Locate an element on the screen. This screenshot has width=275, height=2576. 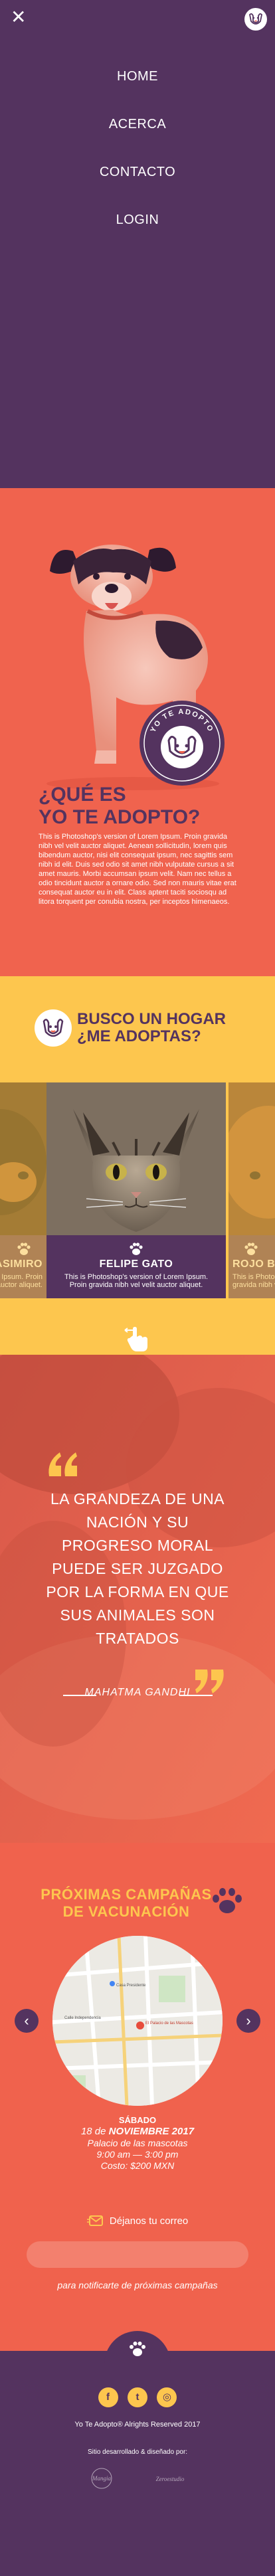
event-day: SÁBADO is located at coordinates (137, 2120).